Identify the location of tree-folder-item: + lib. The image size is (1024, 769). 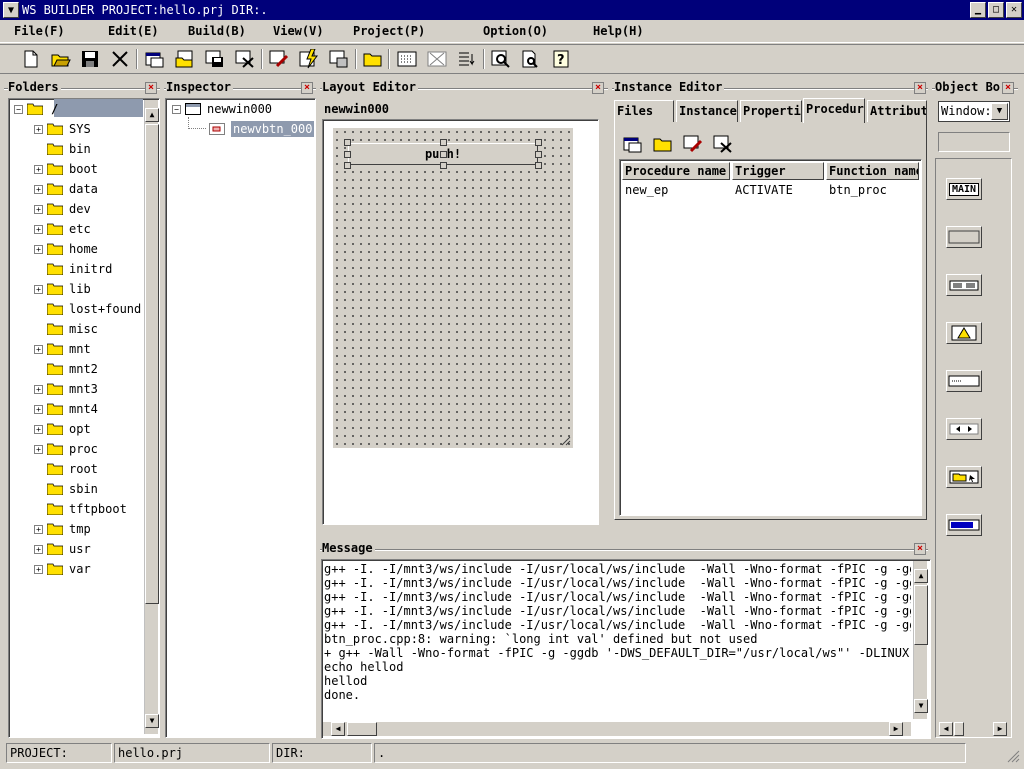
(62, 289).